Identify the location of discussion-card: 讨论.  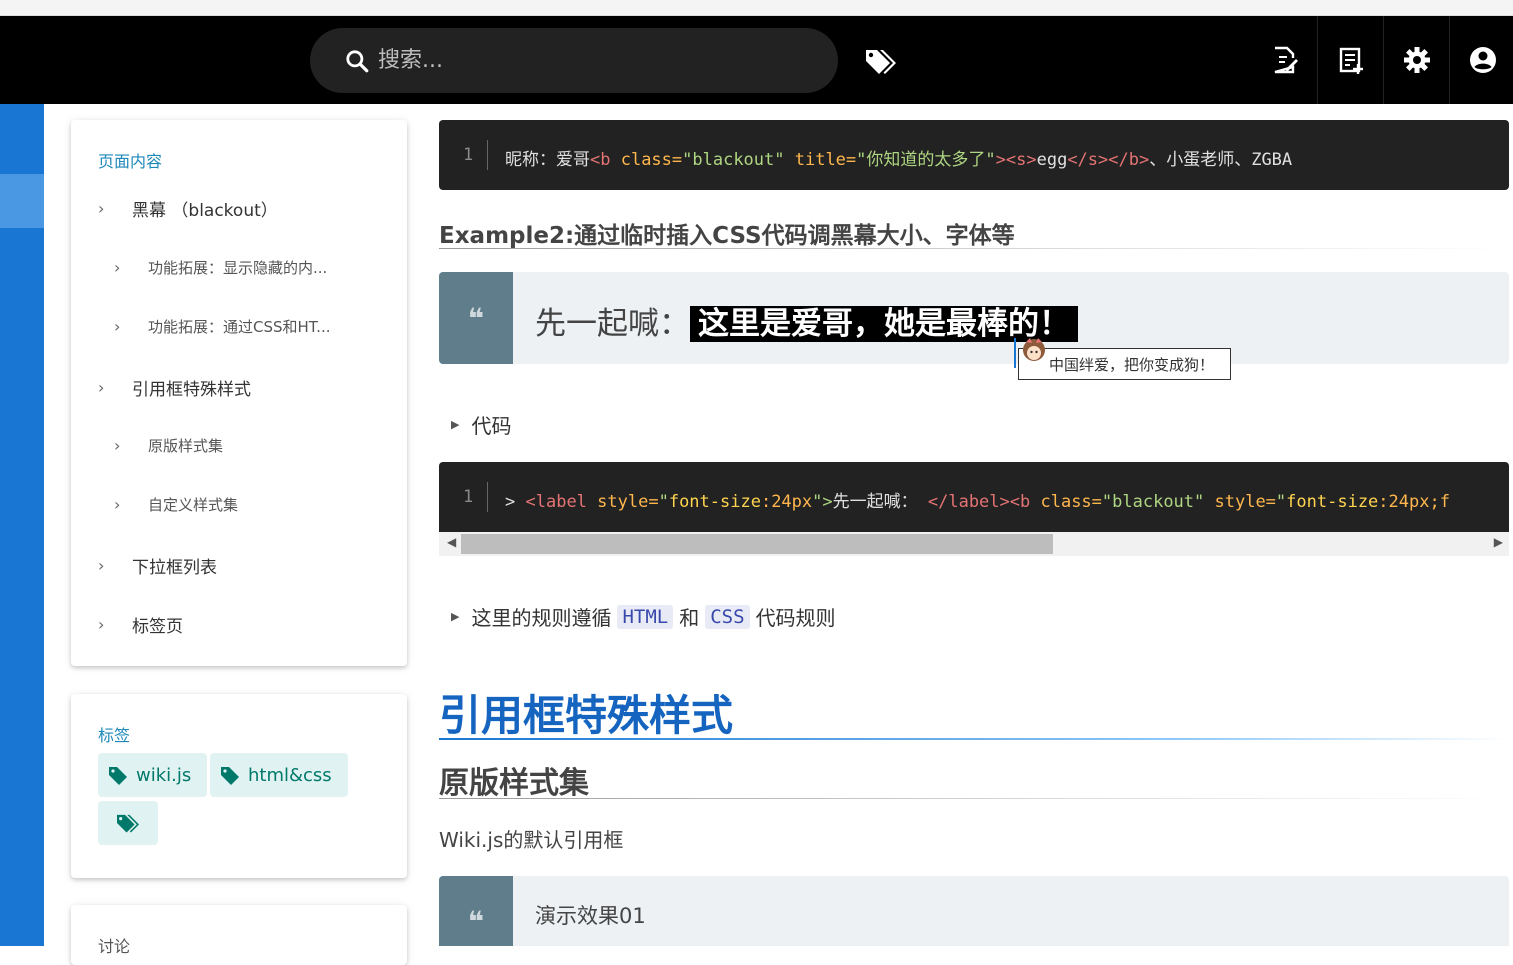
(239, 935).